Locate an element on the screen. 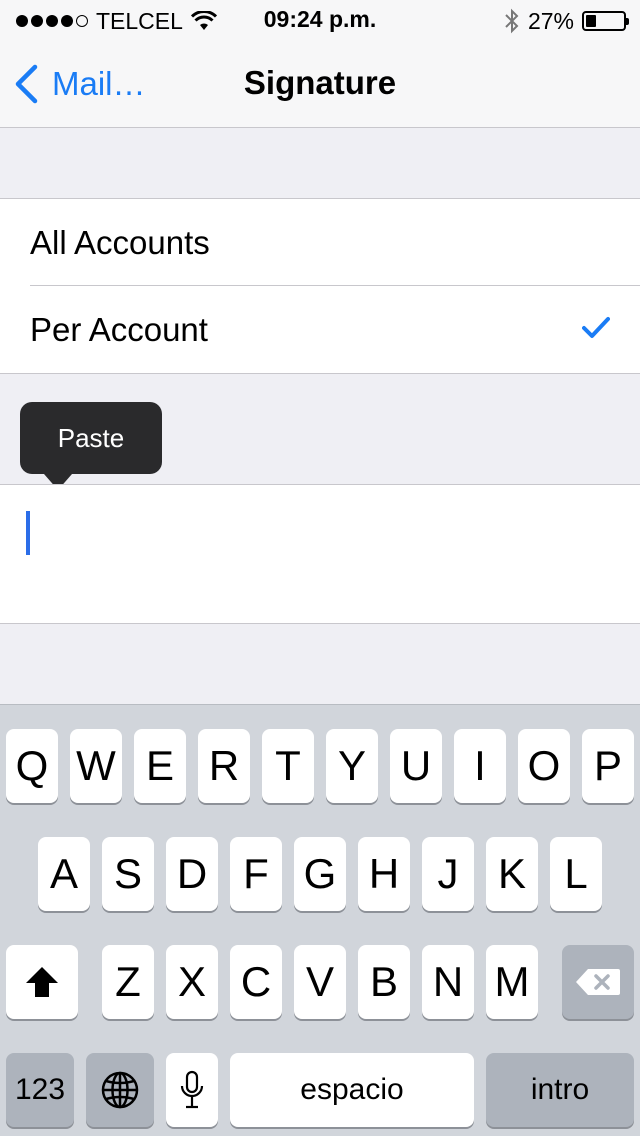 The image size is (640, 1136). shift-key is located at coordinates (42, 982).